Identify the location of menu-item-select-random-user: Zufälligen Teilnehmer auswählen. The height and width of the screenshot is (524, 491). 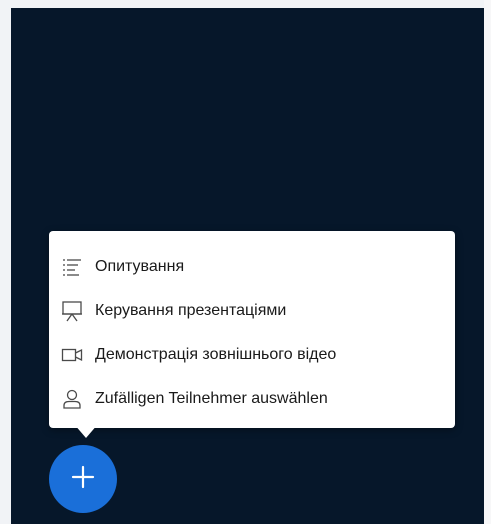
(252, 399).